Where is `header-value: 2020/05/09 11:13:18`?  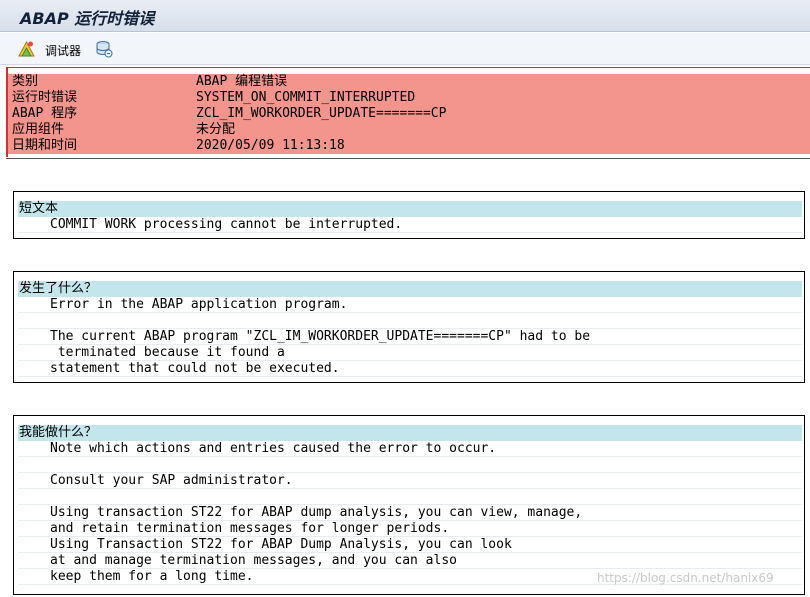 header-value: 2020/05/09 11:13:18 is located at coordinates (270, 145).